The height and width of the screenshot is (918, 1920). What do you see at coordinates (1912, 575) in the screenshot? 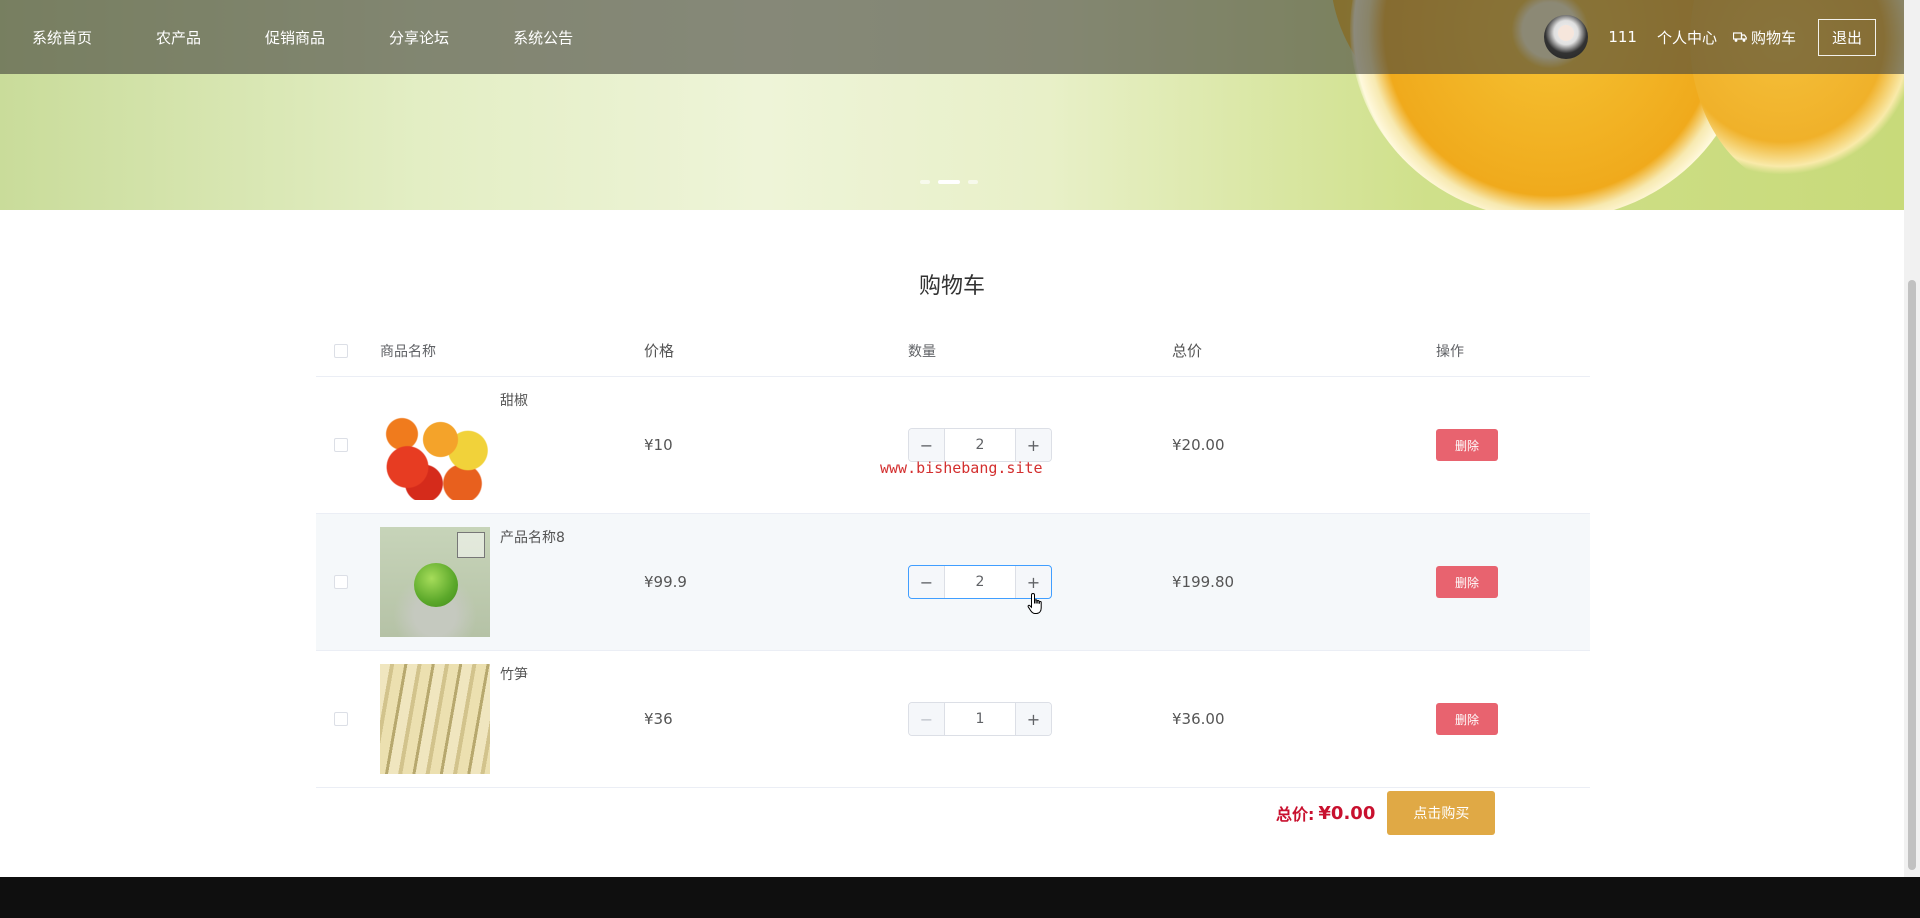
I see `scrollbar-thumb` at bounding box center [1912, 575].